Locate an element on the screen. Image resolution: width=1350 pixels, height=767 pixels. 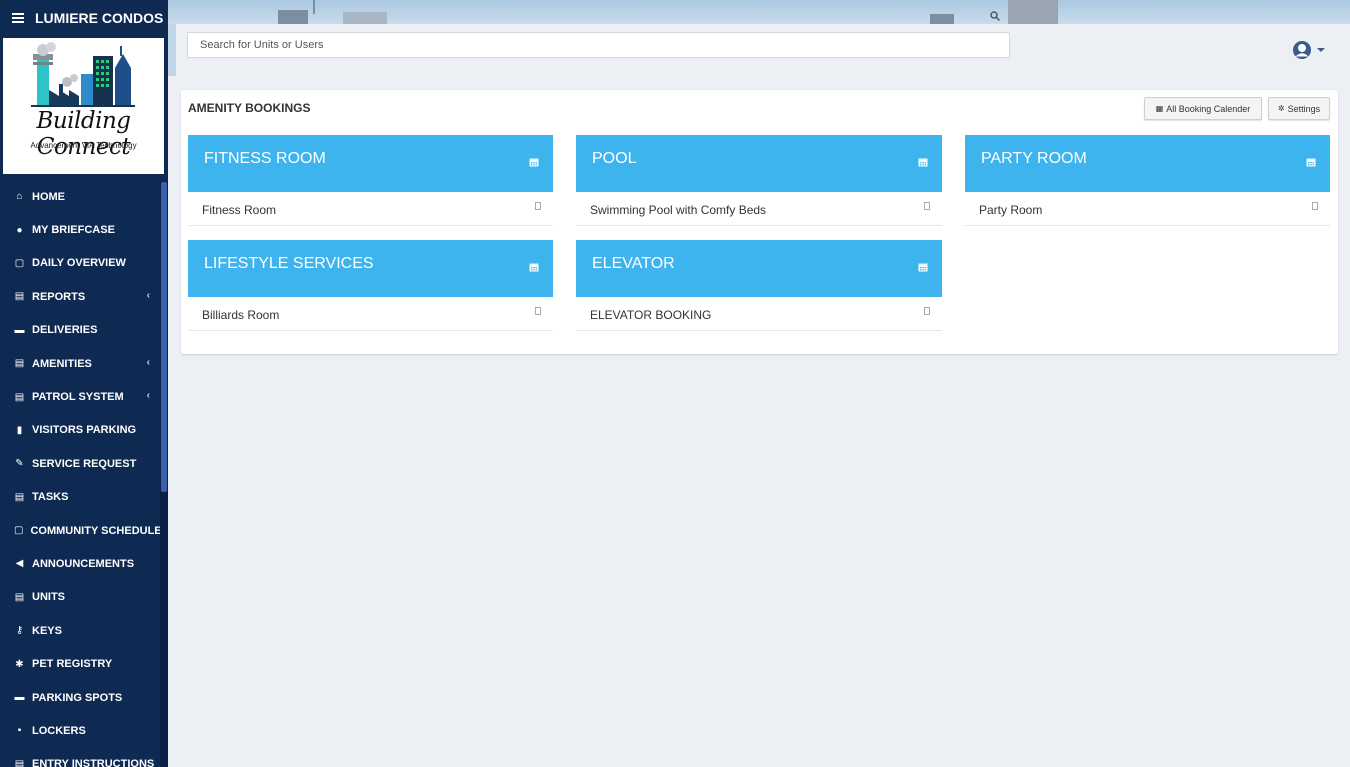
sidebar-item-deliveries: ▬ DELIVERIES is located at coordinates (80, 330).